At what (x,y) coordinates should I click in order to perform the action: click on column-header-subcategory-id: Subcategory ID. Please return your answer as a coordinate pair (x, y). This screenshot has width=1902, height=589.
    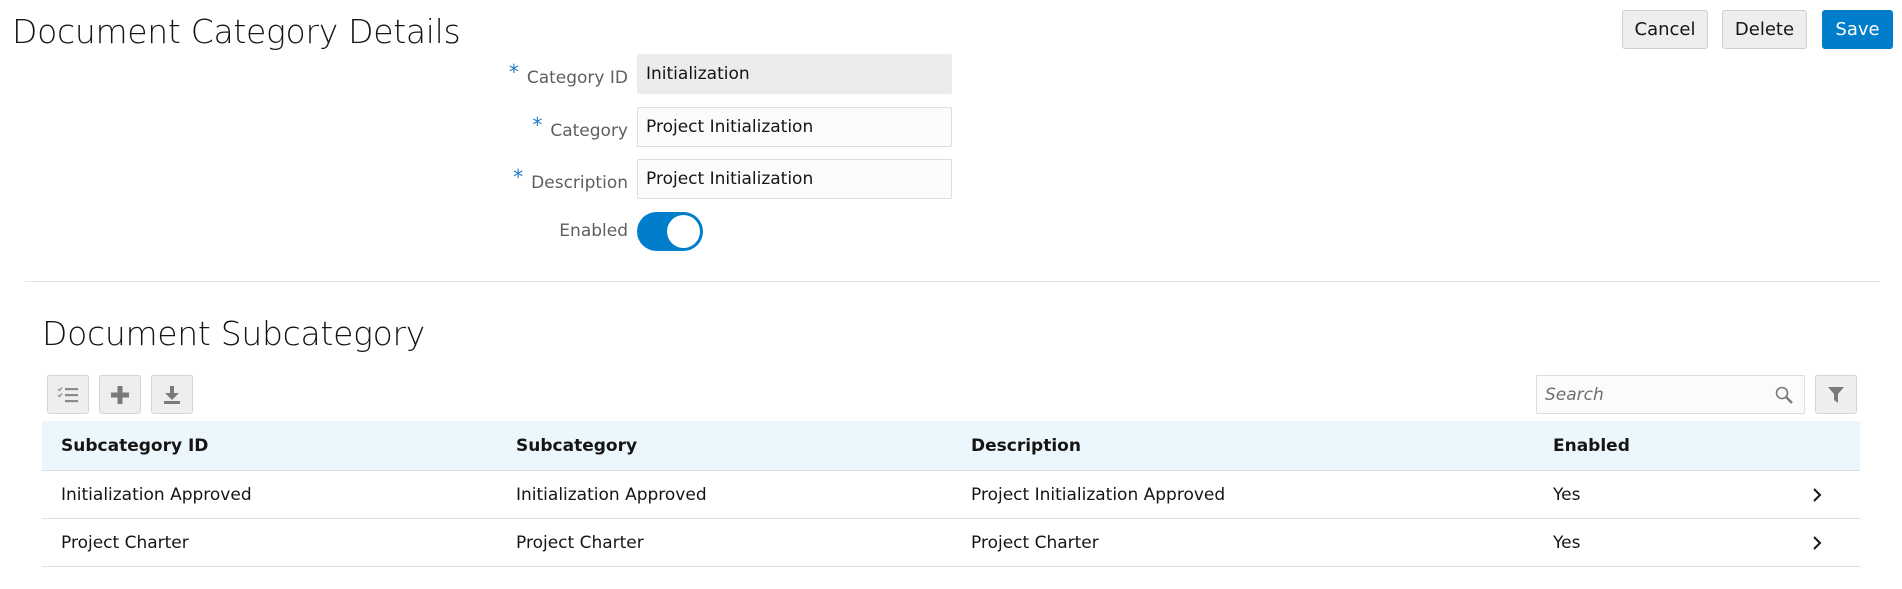
    Looking at the image, I should click on (134, 446).